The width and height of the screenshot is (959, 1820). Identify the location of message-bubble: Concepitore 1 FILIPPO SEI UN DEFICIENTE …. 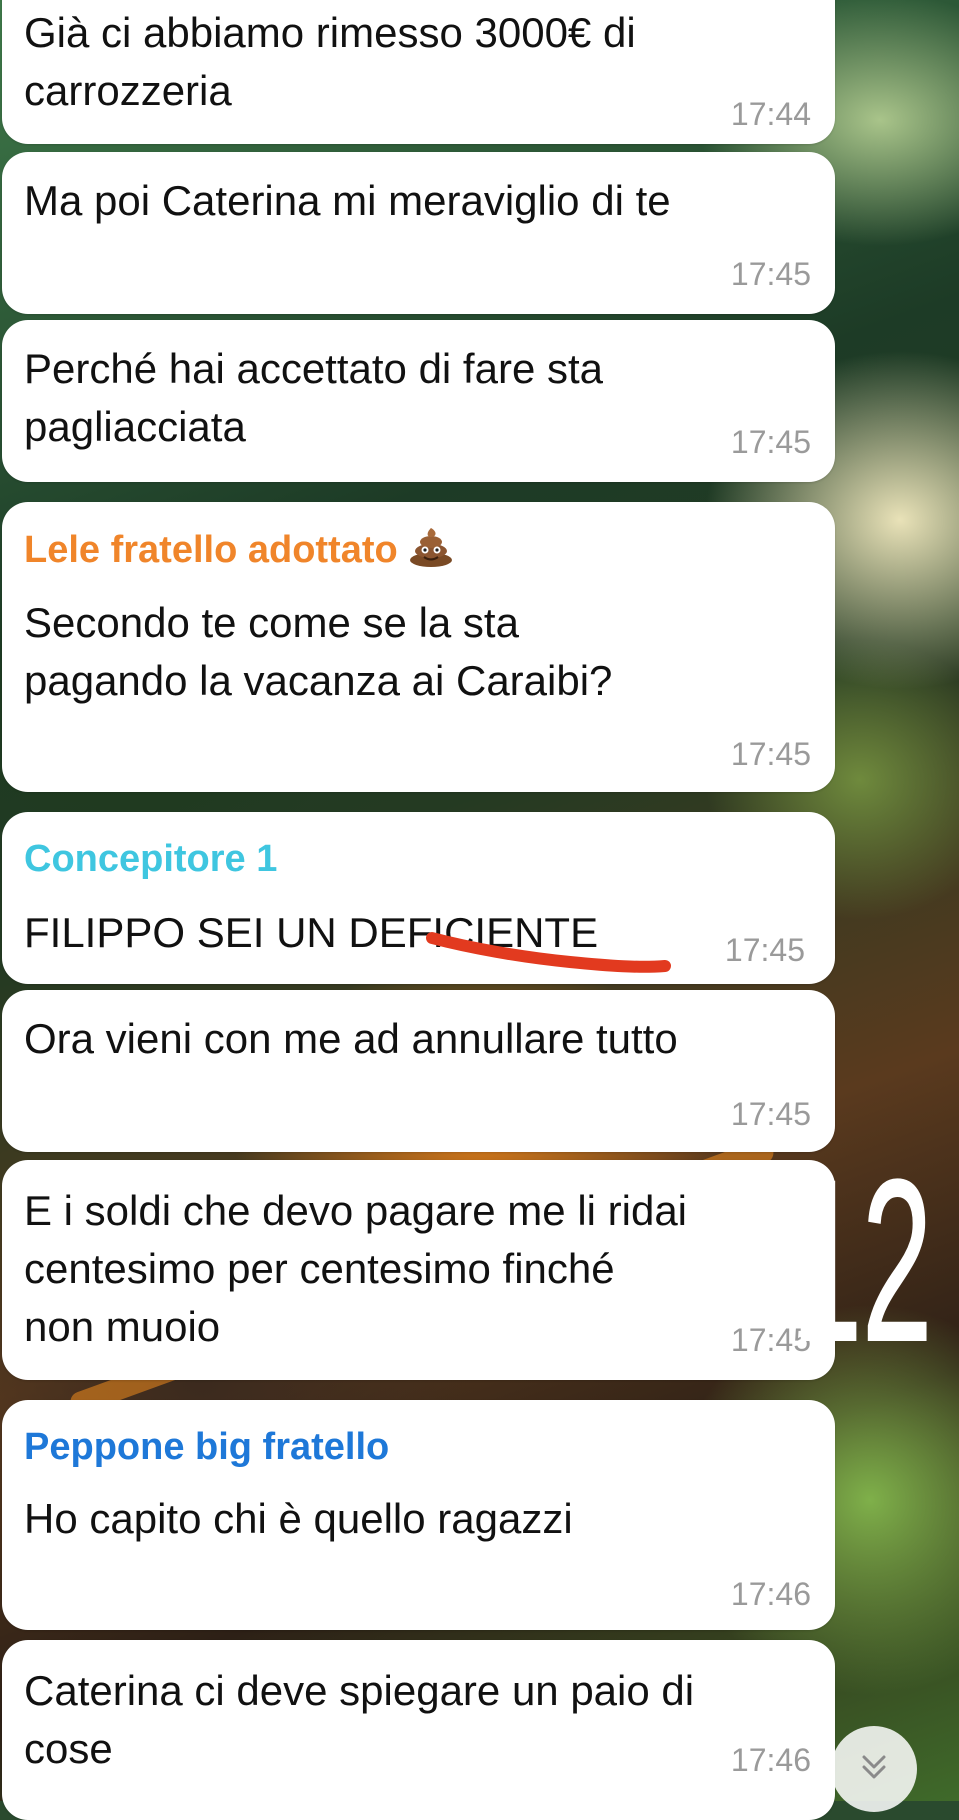
(418, 898).